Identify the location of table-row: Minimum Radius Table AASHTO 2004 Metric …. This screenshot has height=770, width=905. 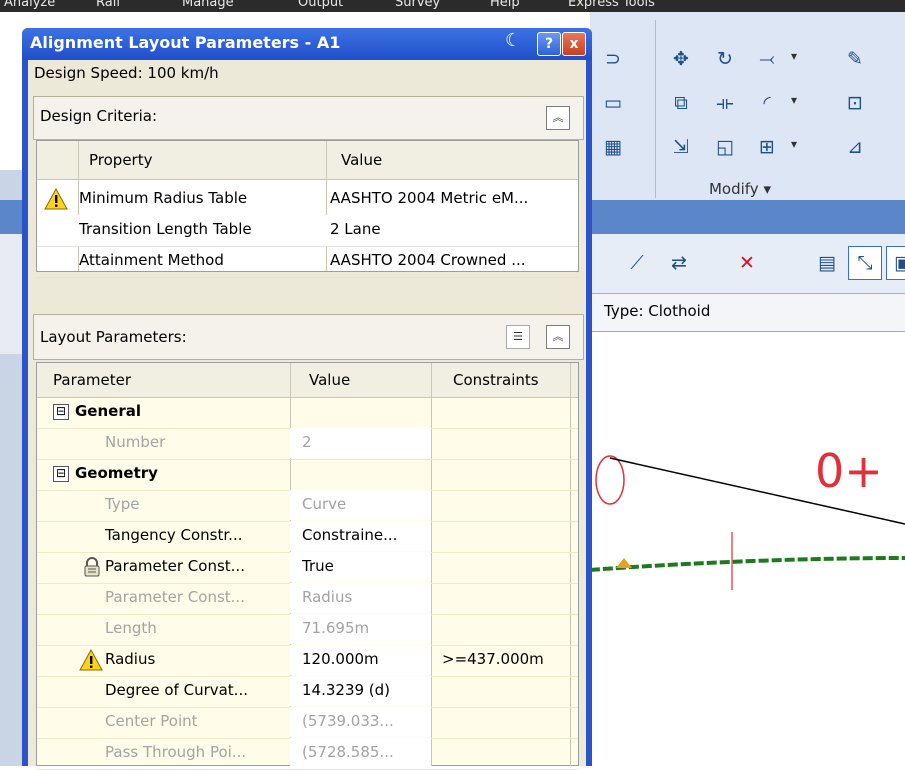
(307, 200).